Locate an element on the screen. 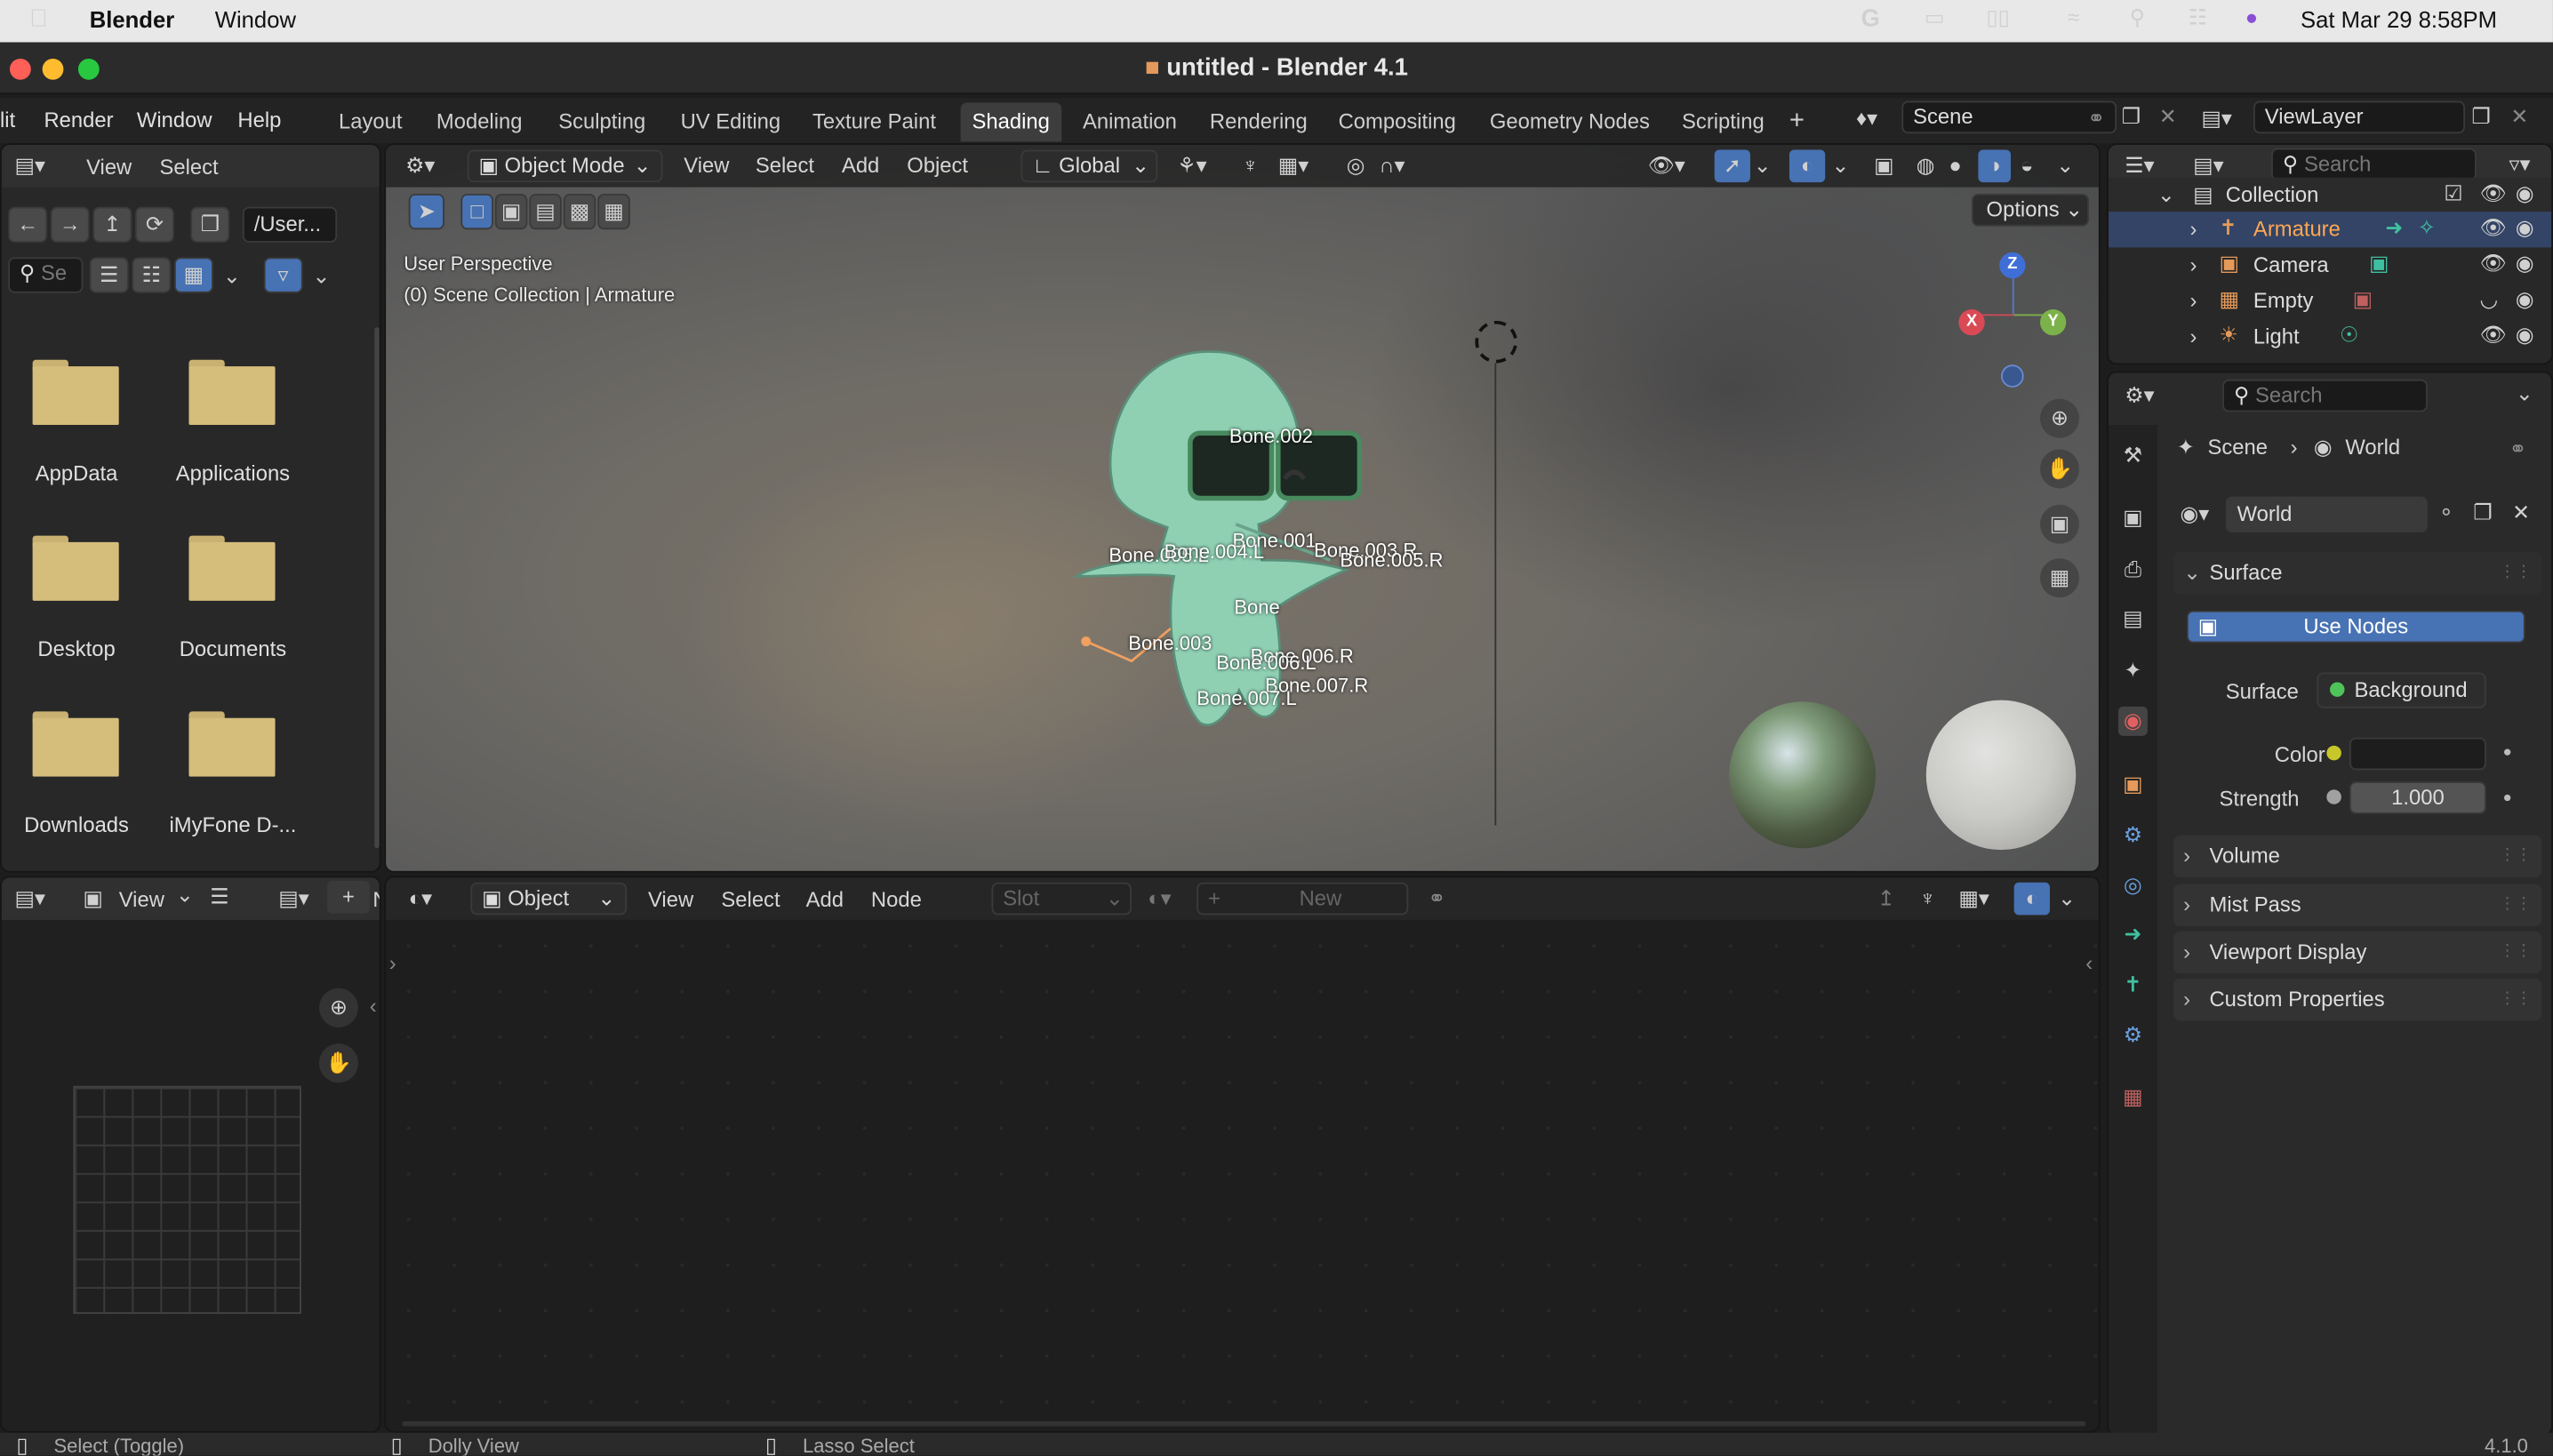 Image resolution: width=2553 pixels, height=1456 pixels. grammarly-icon: G is located at coordinates (1870, 18).